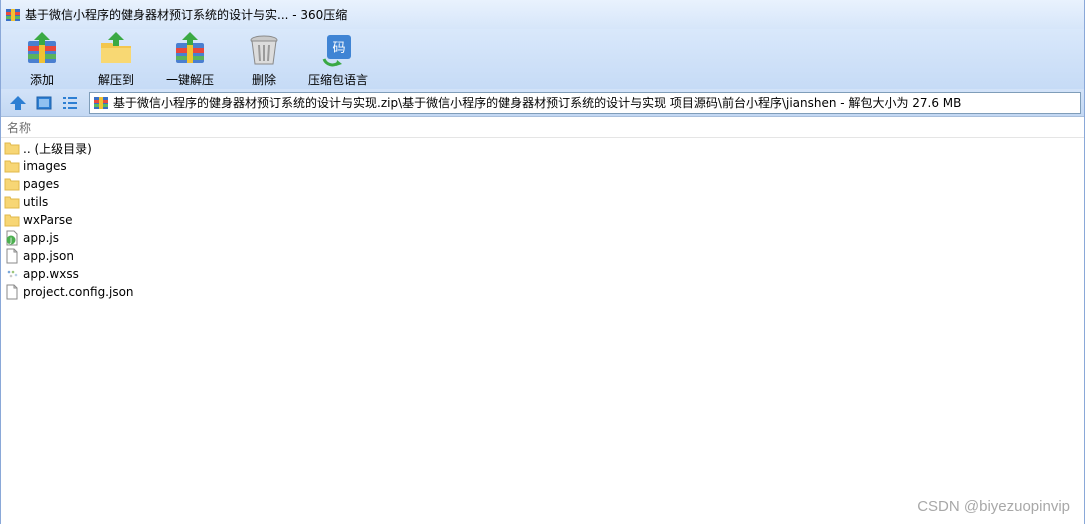 The width and height of the screenshot is (1085, 524). I want to click on extract-to-icon, so click(116, 47).